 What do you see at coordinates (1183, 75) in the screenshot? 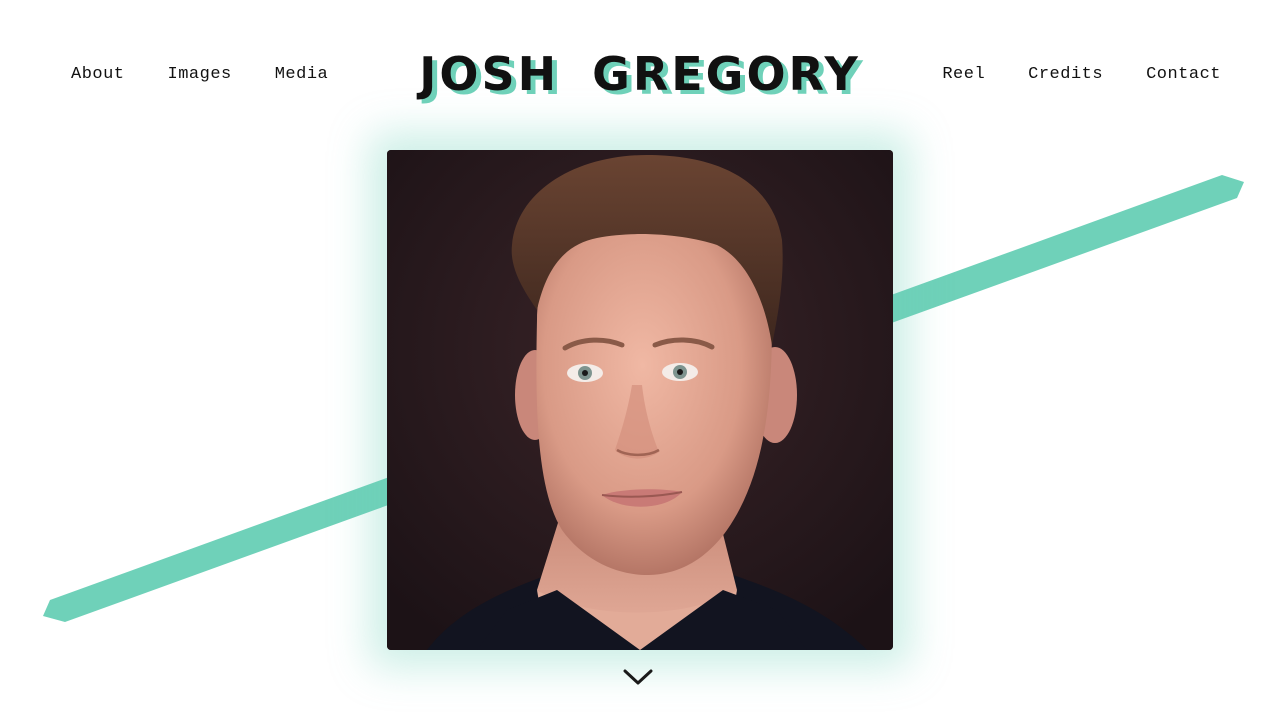
I see `nav-link-contact: Contact` at bounding box center [1183, 75].